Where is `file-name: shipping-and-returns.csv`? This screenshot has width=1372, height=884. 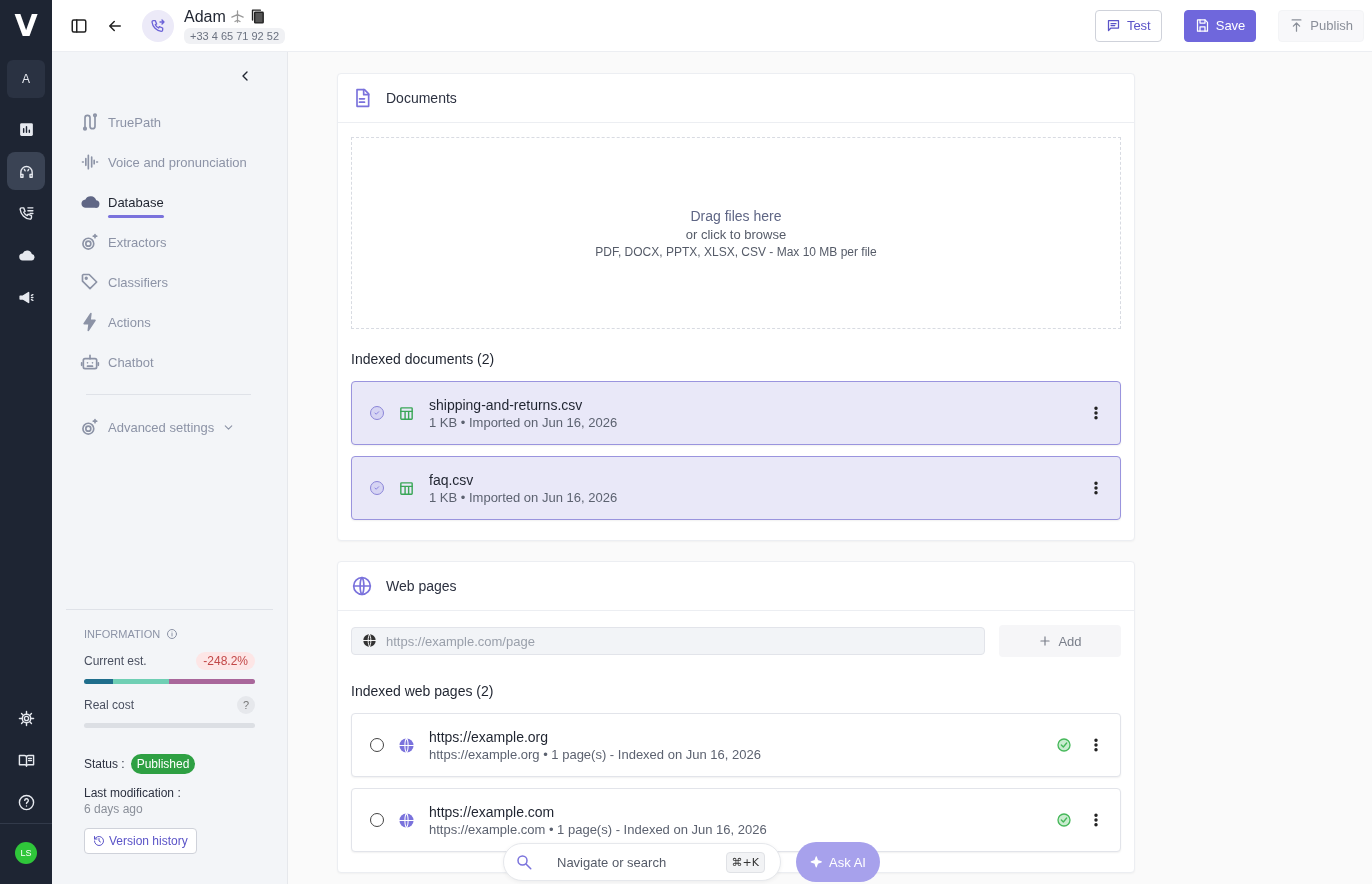 file-name: shipping-and-returns.csv is located at coordinates (506, 404).